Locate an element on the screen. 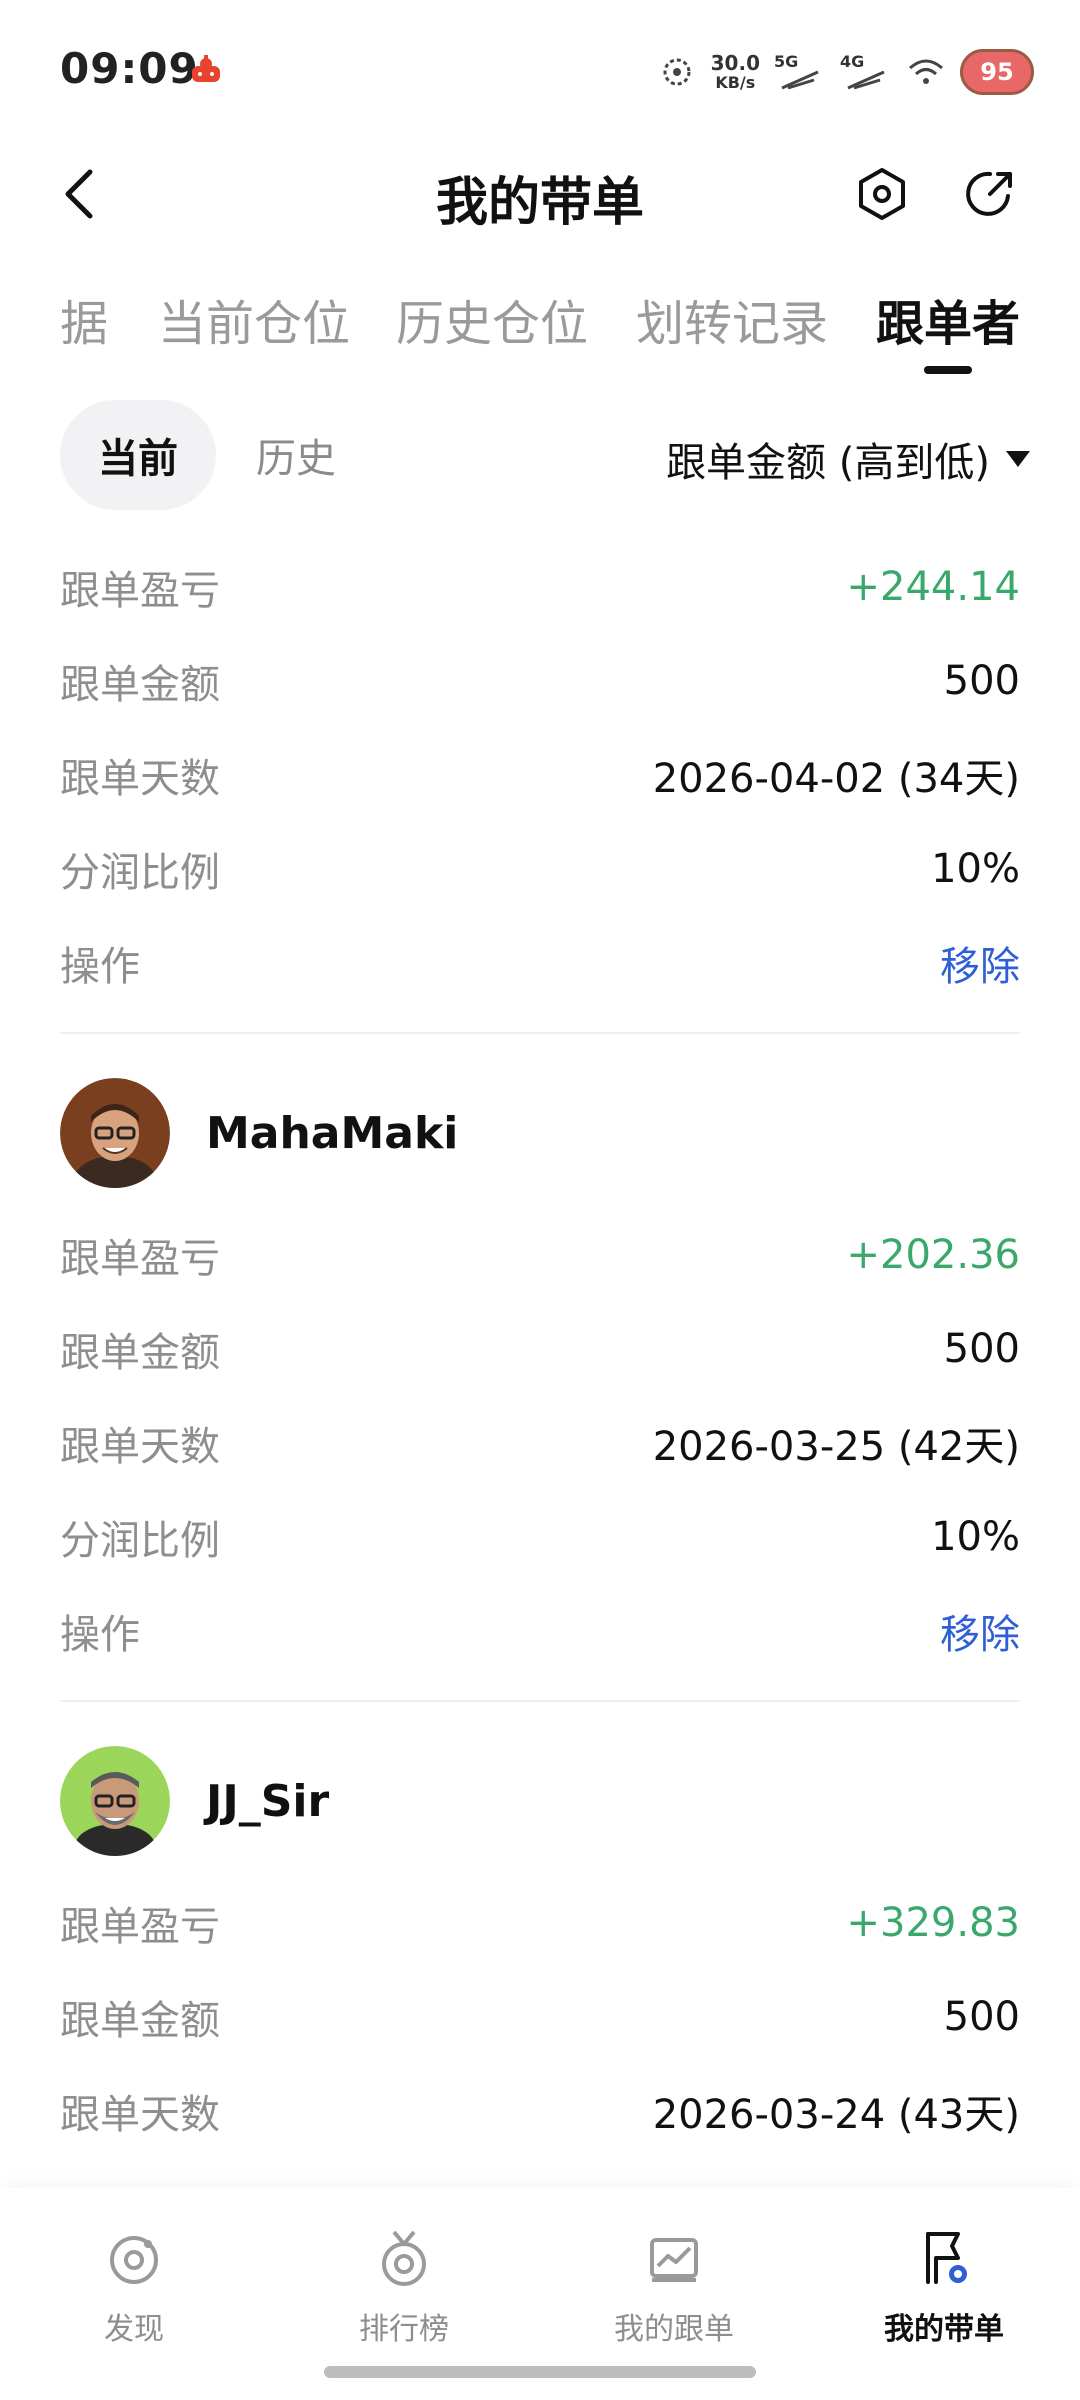 The width and height of the screenshot is (1080, 2400). sort-label: 跟单金额 (高到低) is located at coordinates (828, 463).